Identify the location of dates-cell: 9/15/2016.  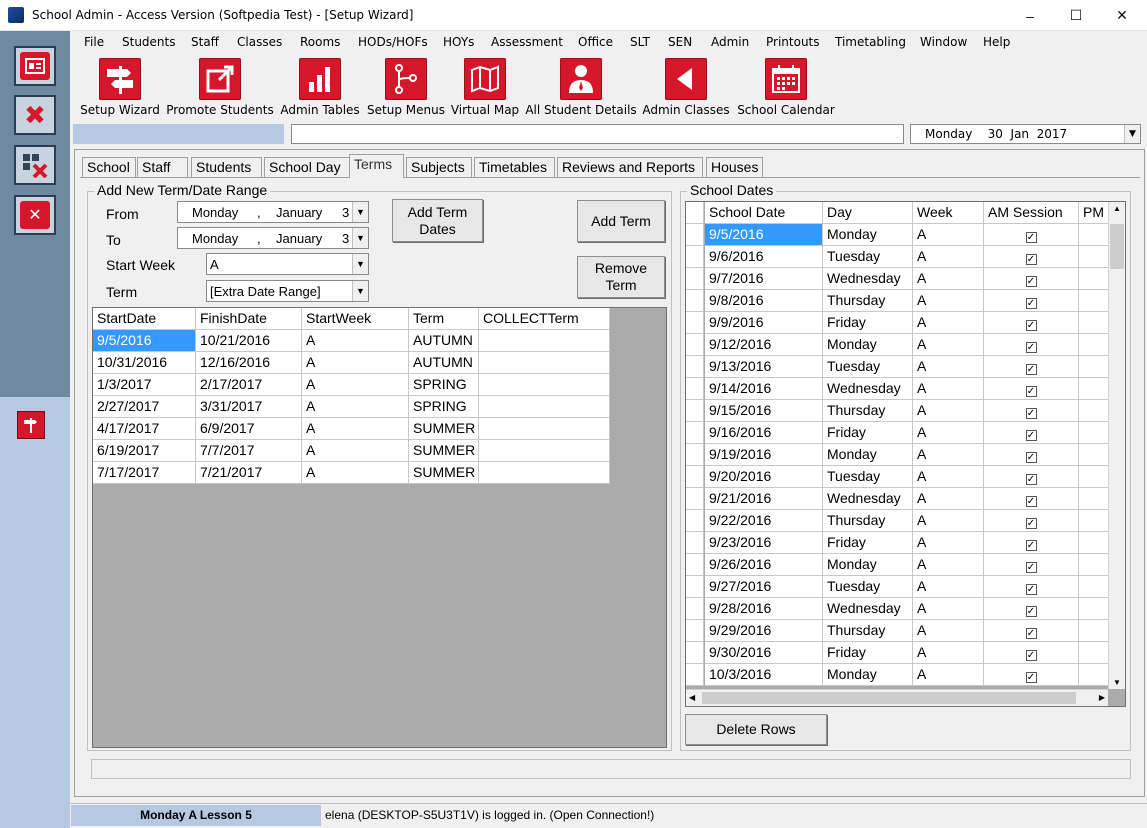
(764, 411).